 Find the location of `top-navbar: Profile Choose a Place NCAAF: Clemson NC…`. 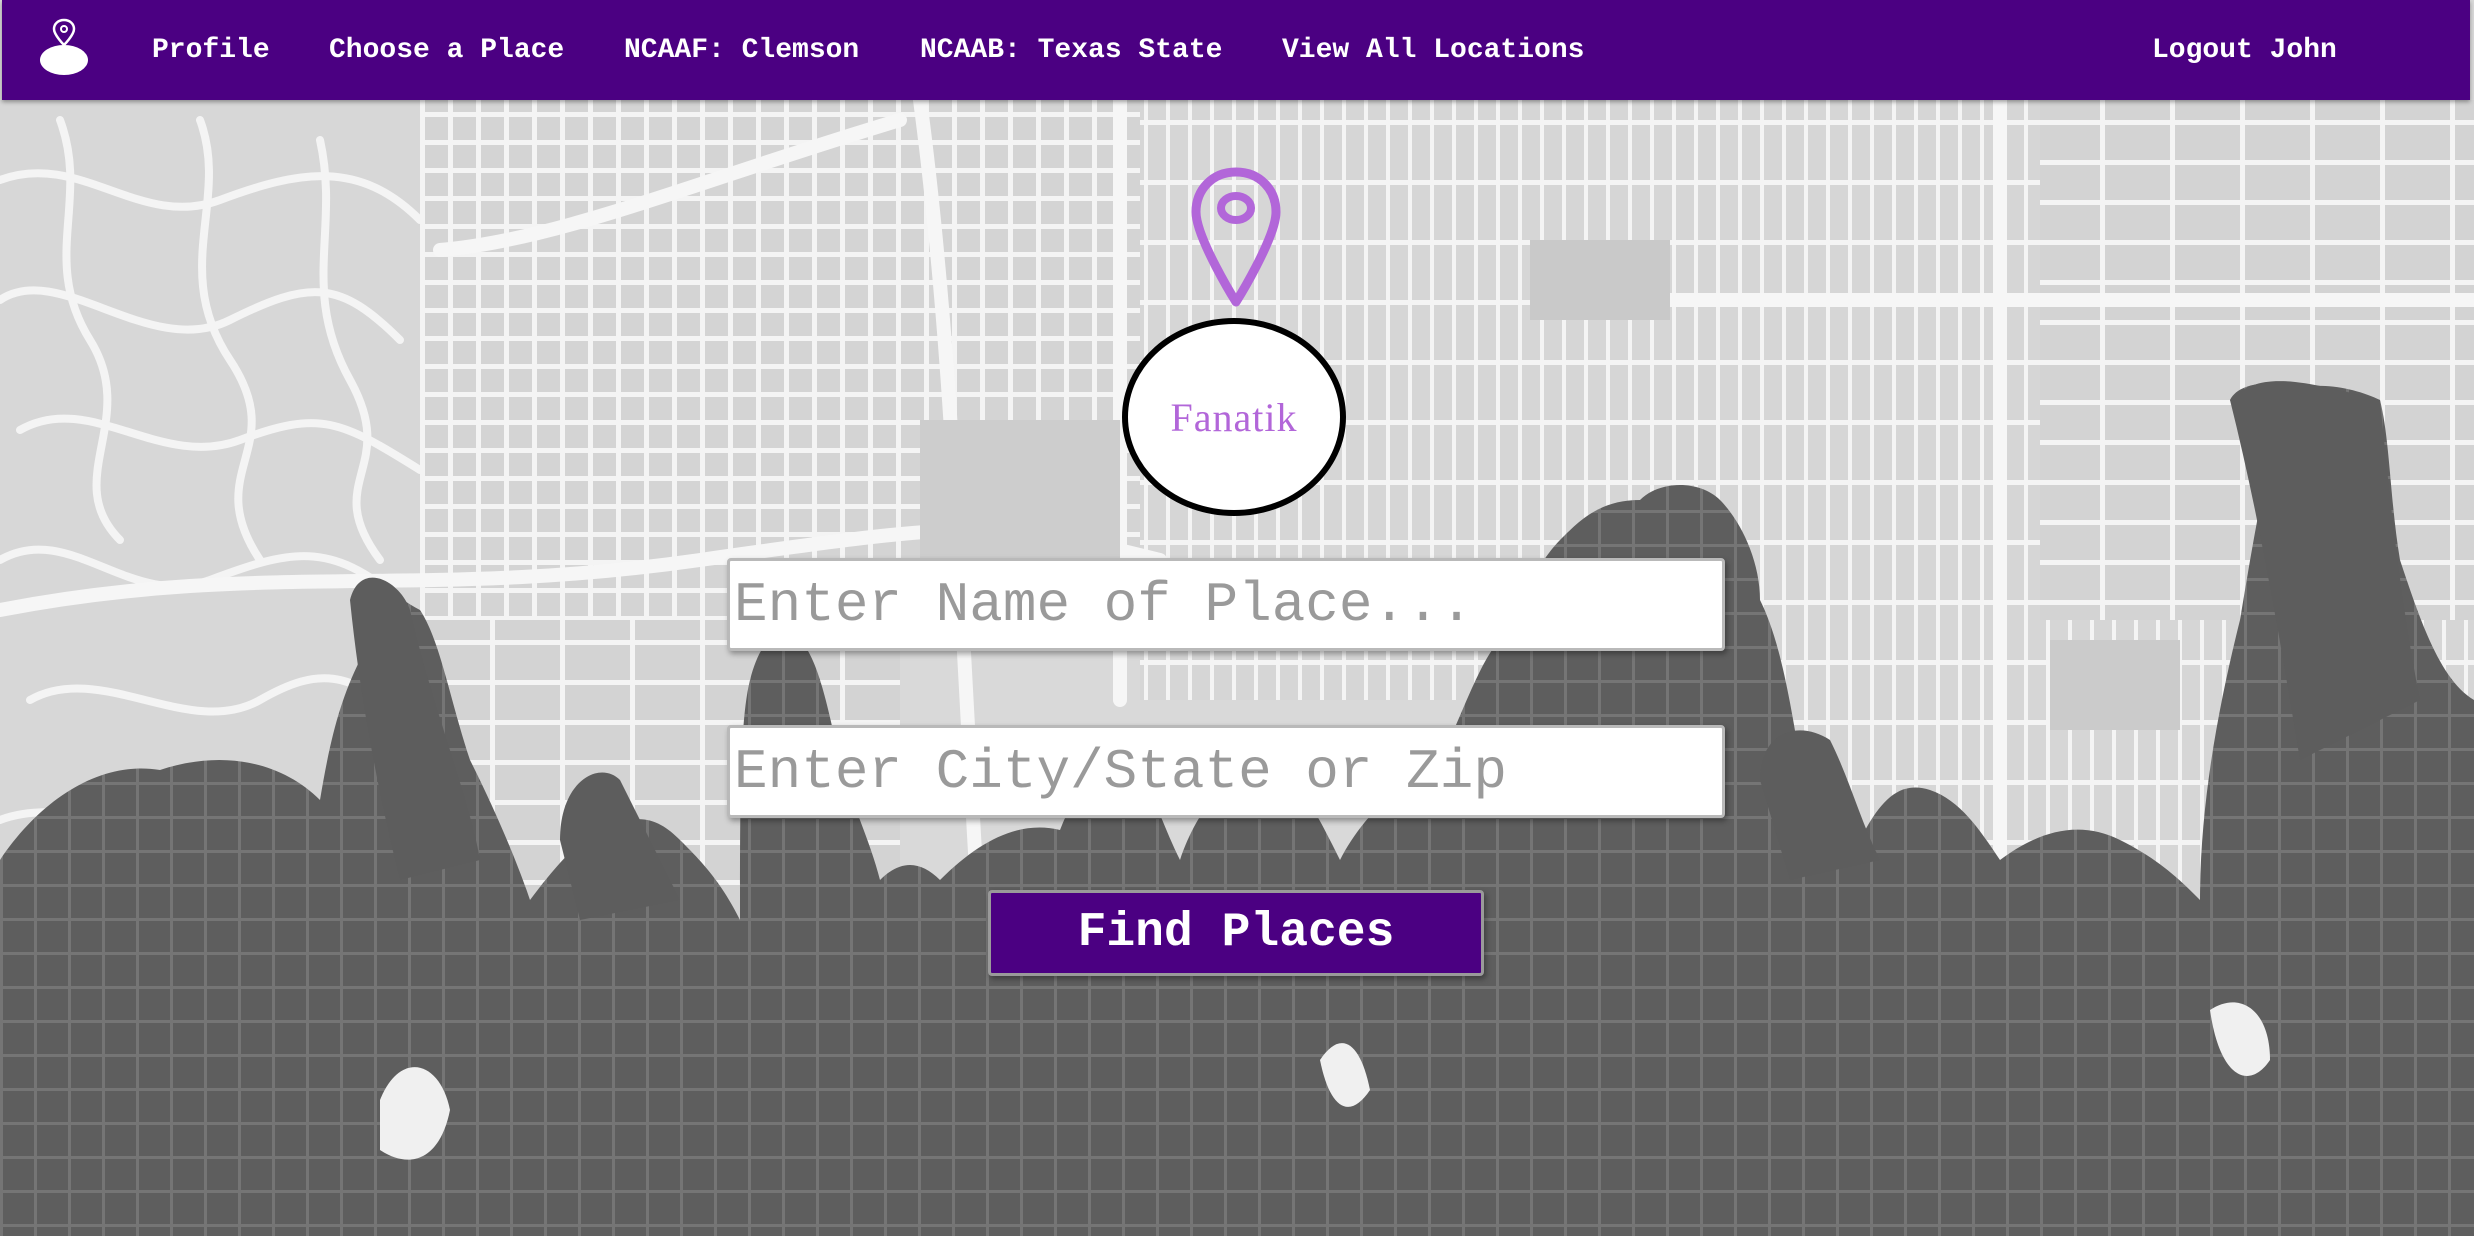

top-navbar: Profile Choose a Place NCAAF: Clemson NC… is located at coordinates (1236, 50).